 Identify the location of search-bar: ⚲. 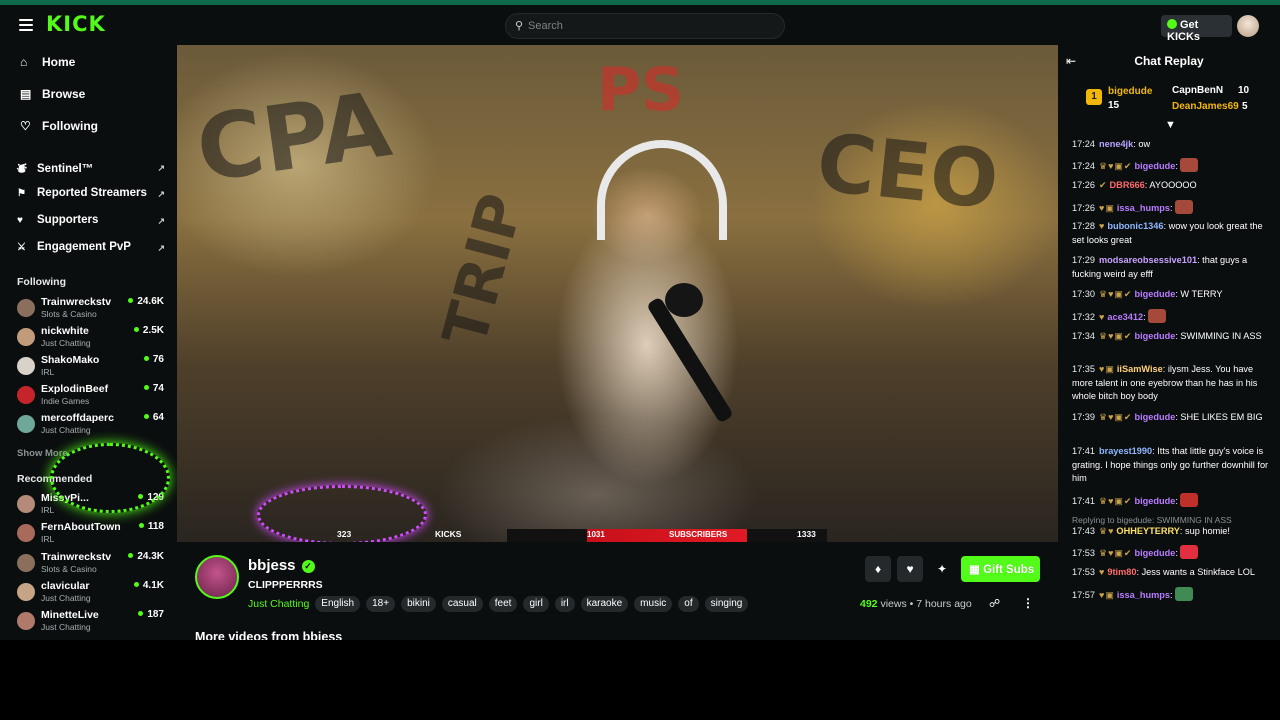
(645, 26).